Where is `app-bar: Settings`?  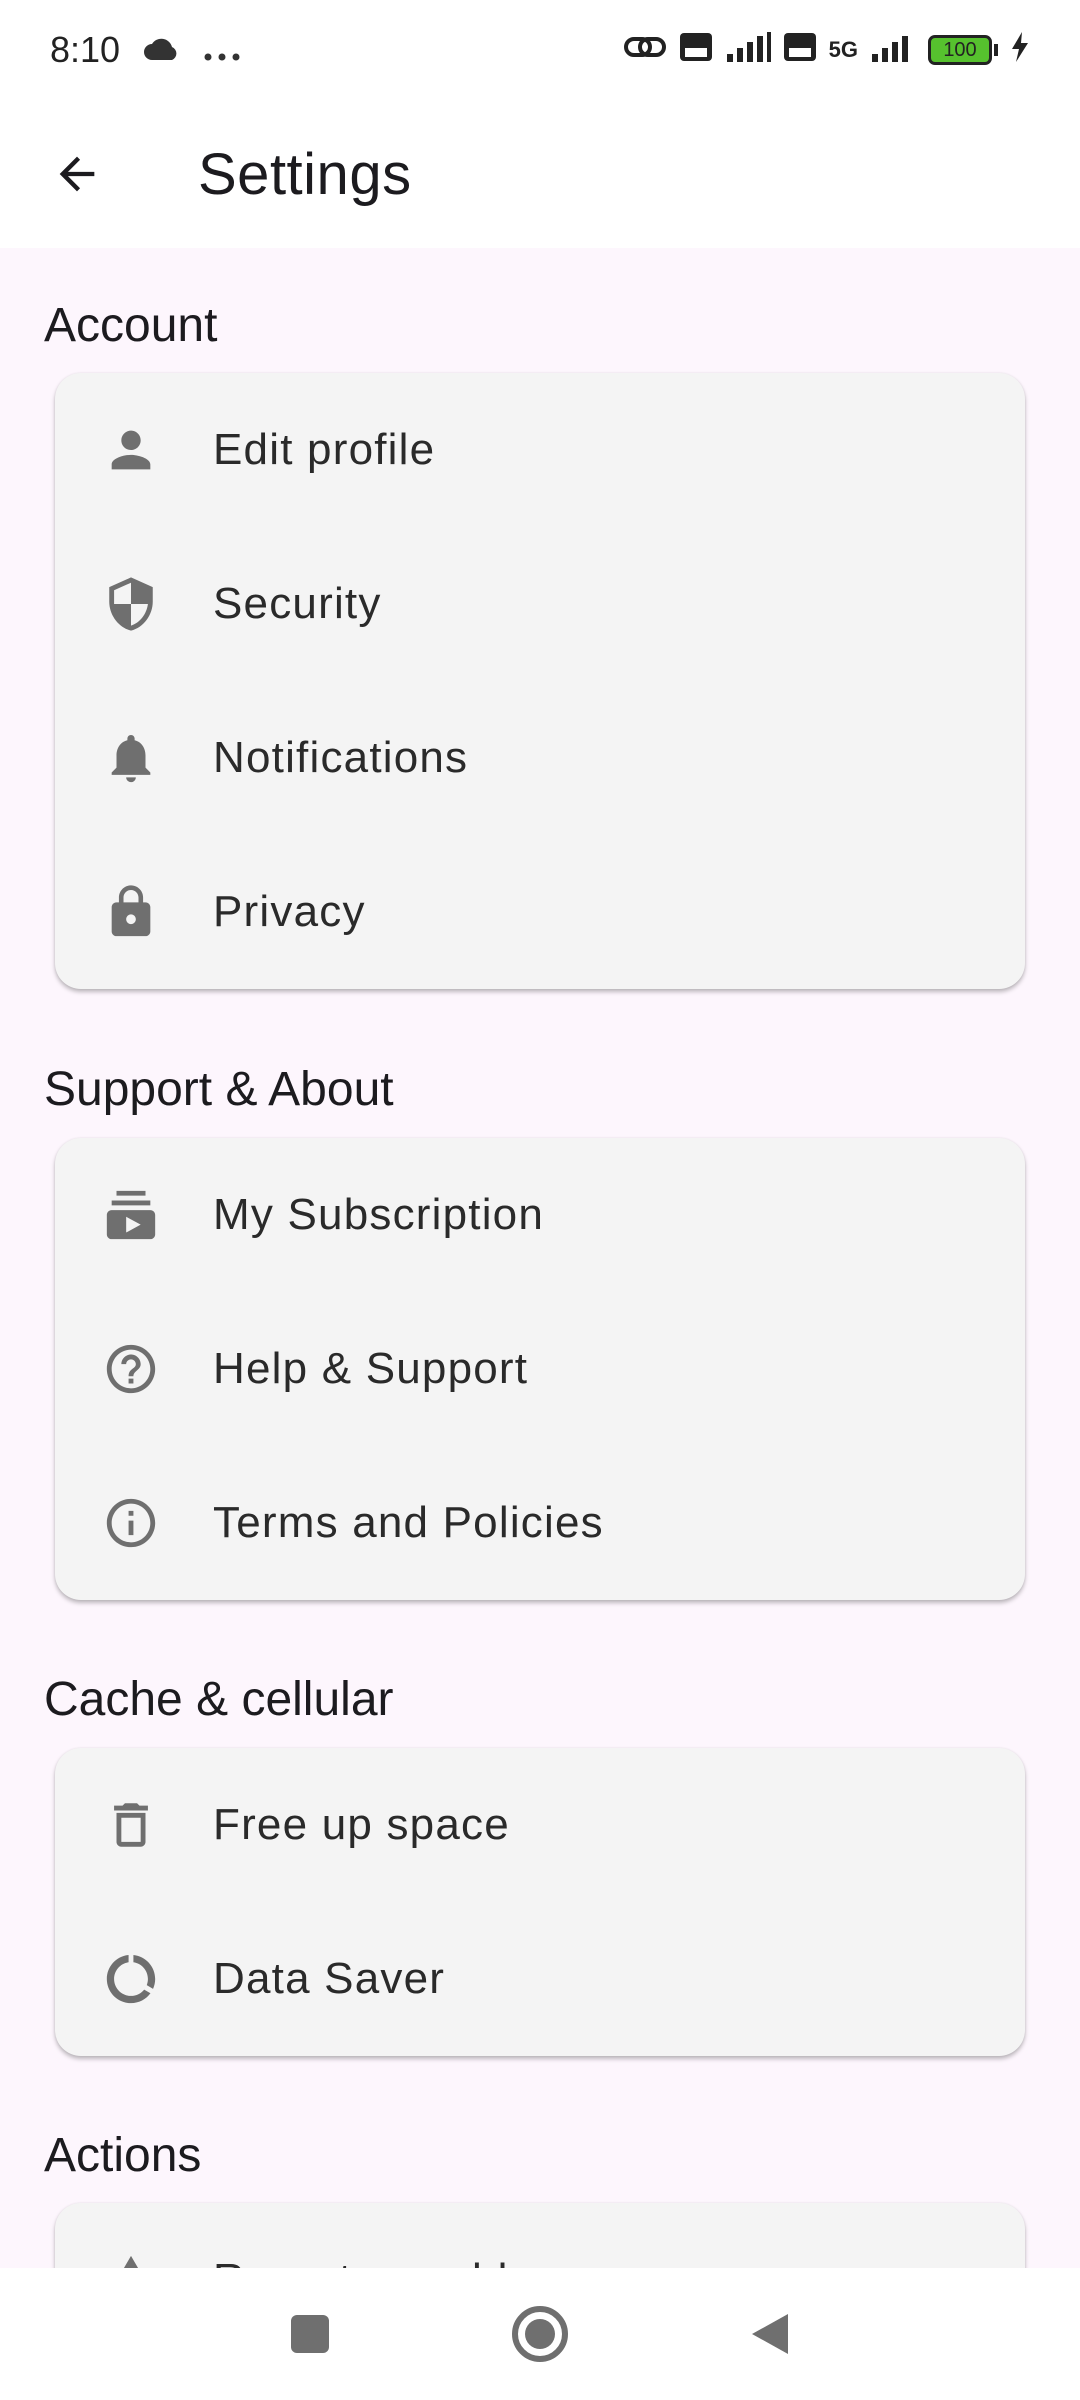 app-bar: Settings is located at coordinates (540, 174).